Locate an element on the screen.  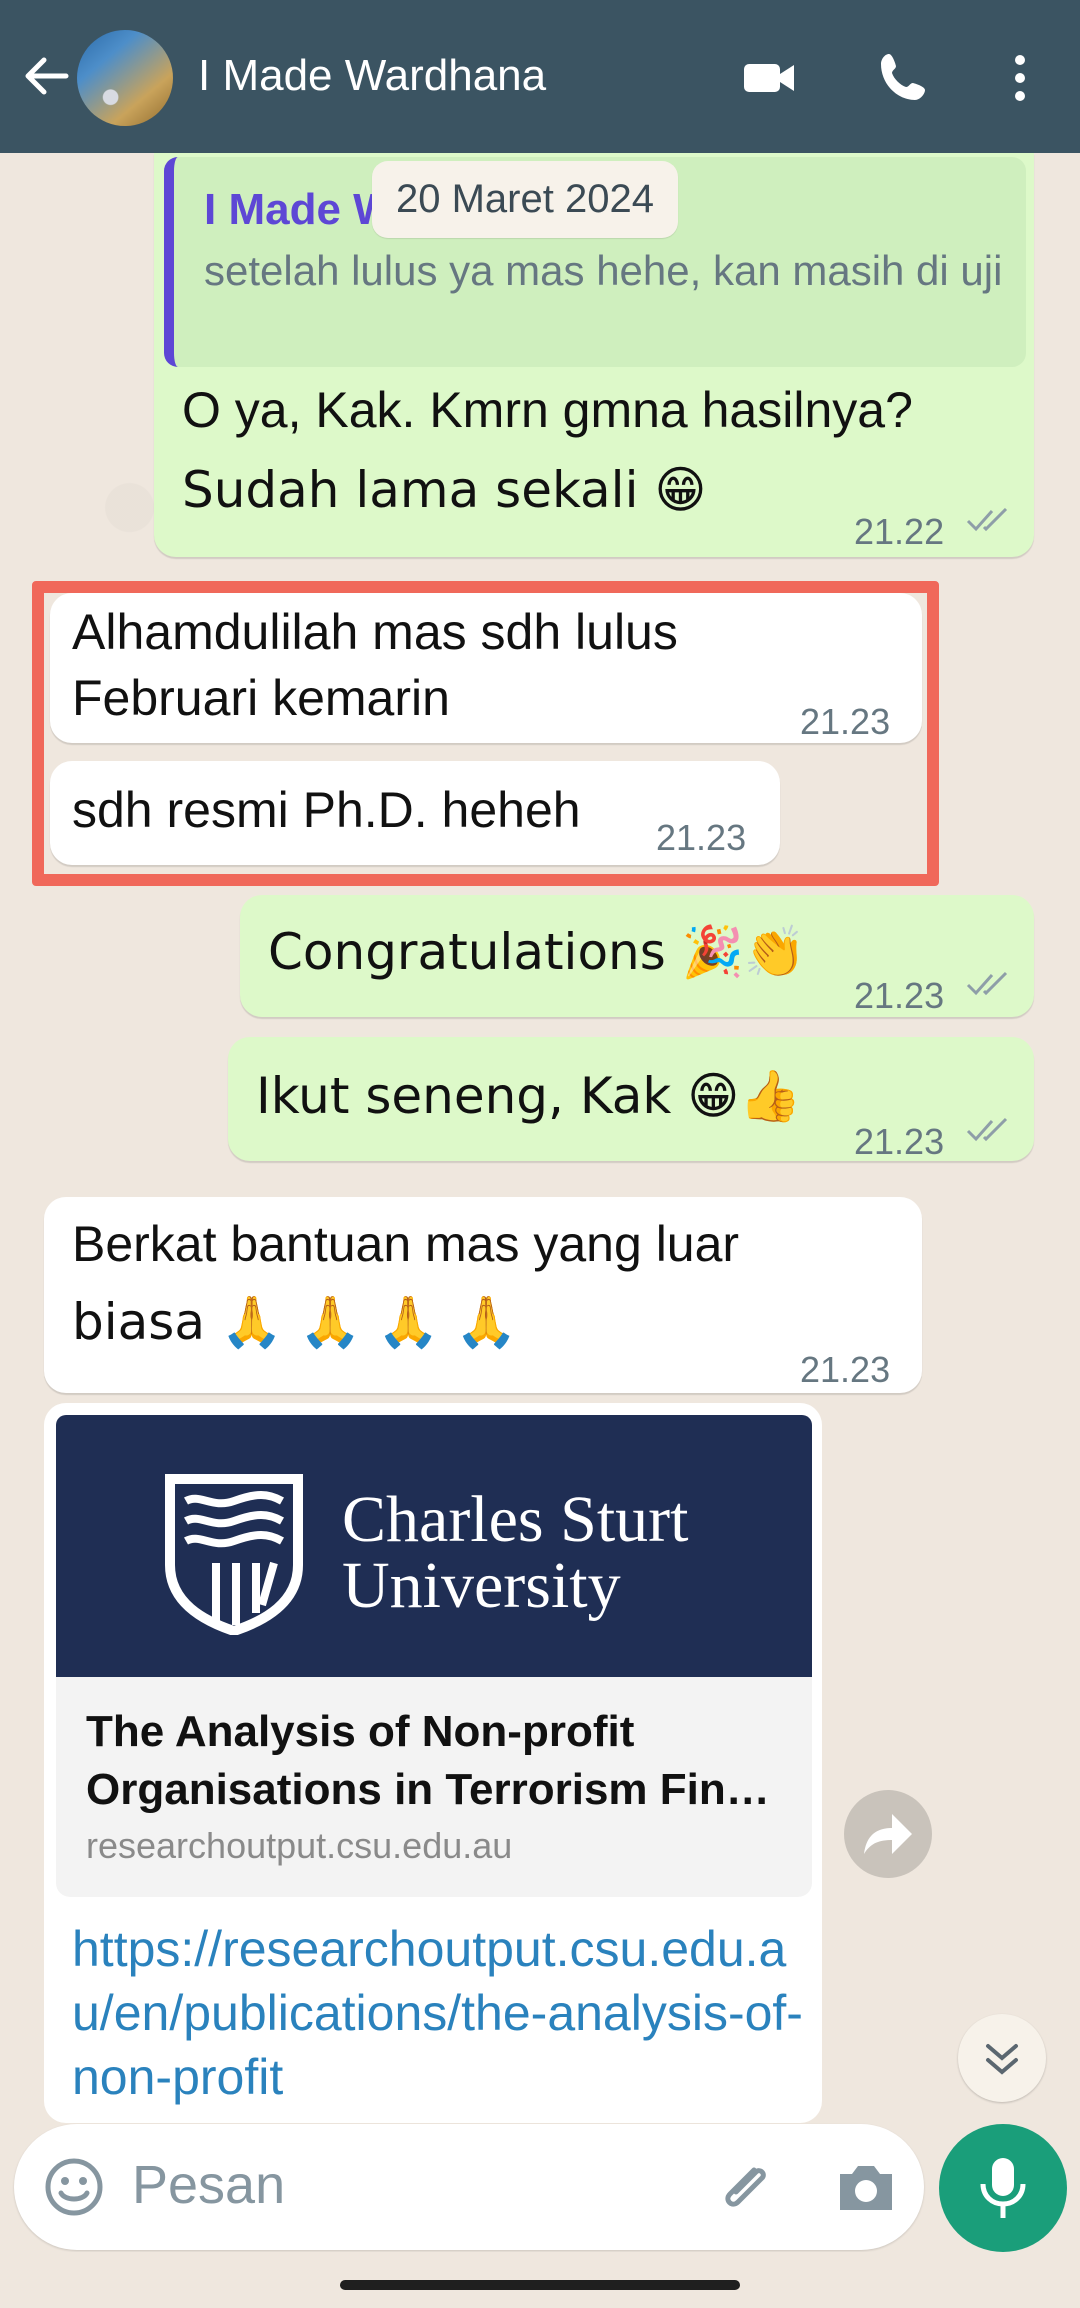
attach-icon is located at coordinates (746, 2188).